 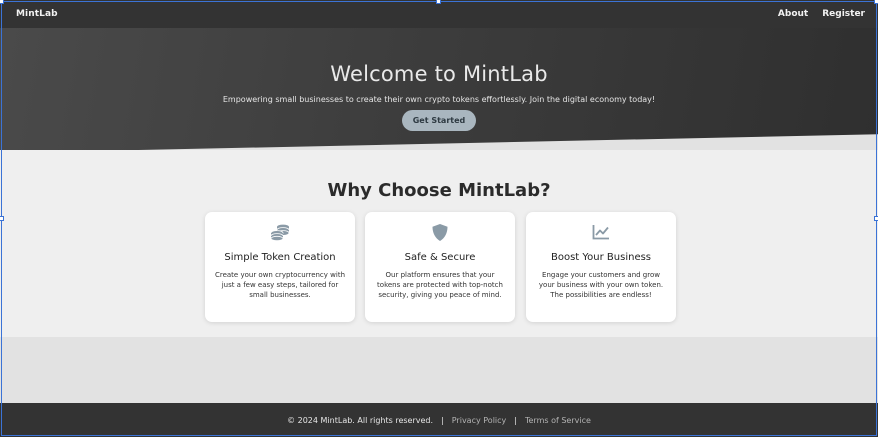 What do you see at coordinates (439, 74) in the screenshot?
I see `hero-title: Welcome to MintLab` at bounding box center [439, 74].